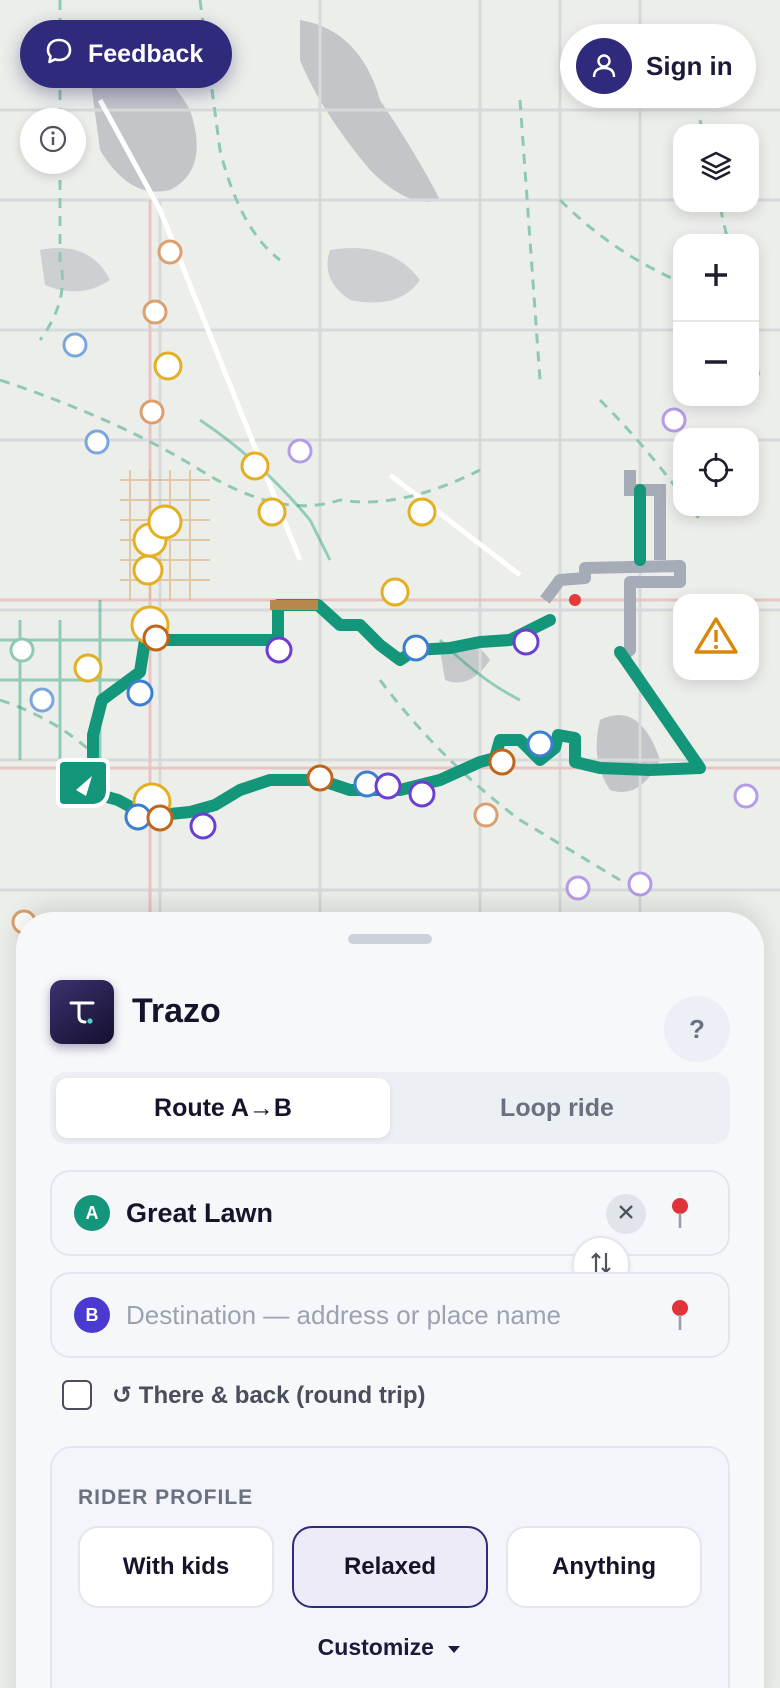  I want to click on chat-bubble-icon, so click(59, 54).